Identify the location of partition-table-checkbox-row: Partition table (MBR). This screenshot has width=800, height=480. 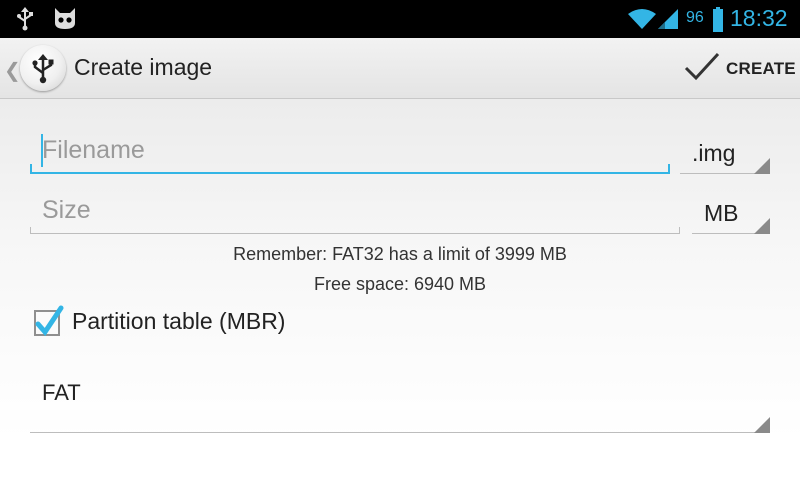
(184, 322).